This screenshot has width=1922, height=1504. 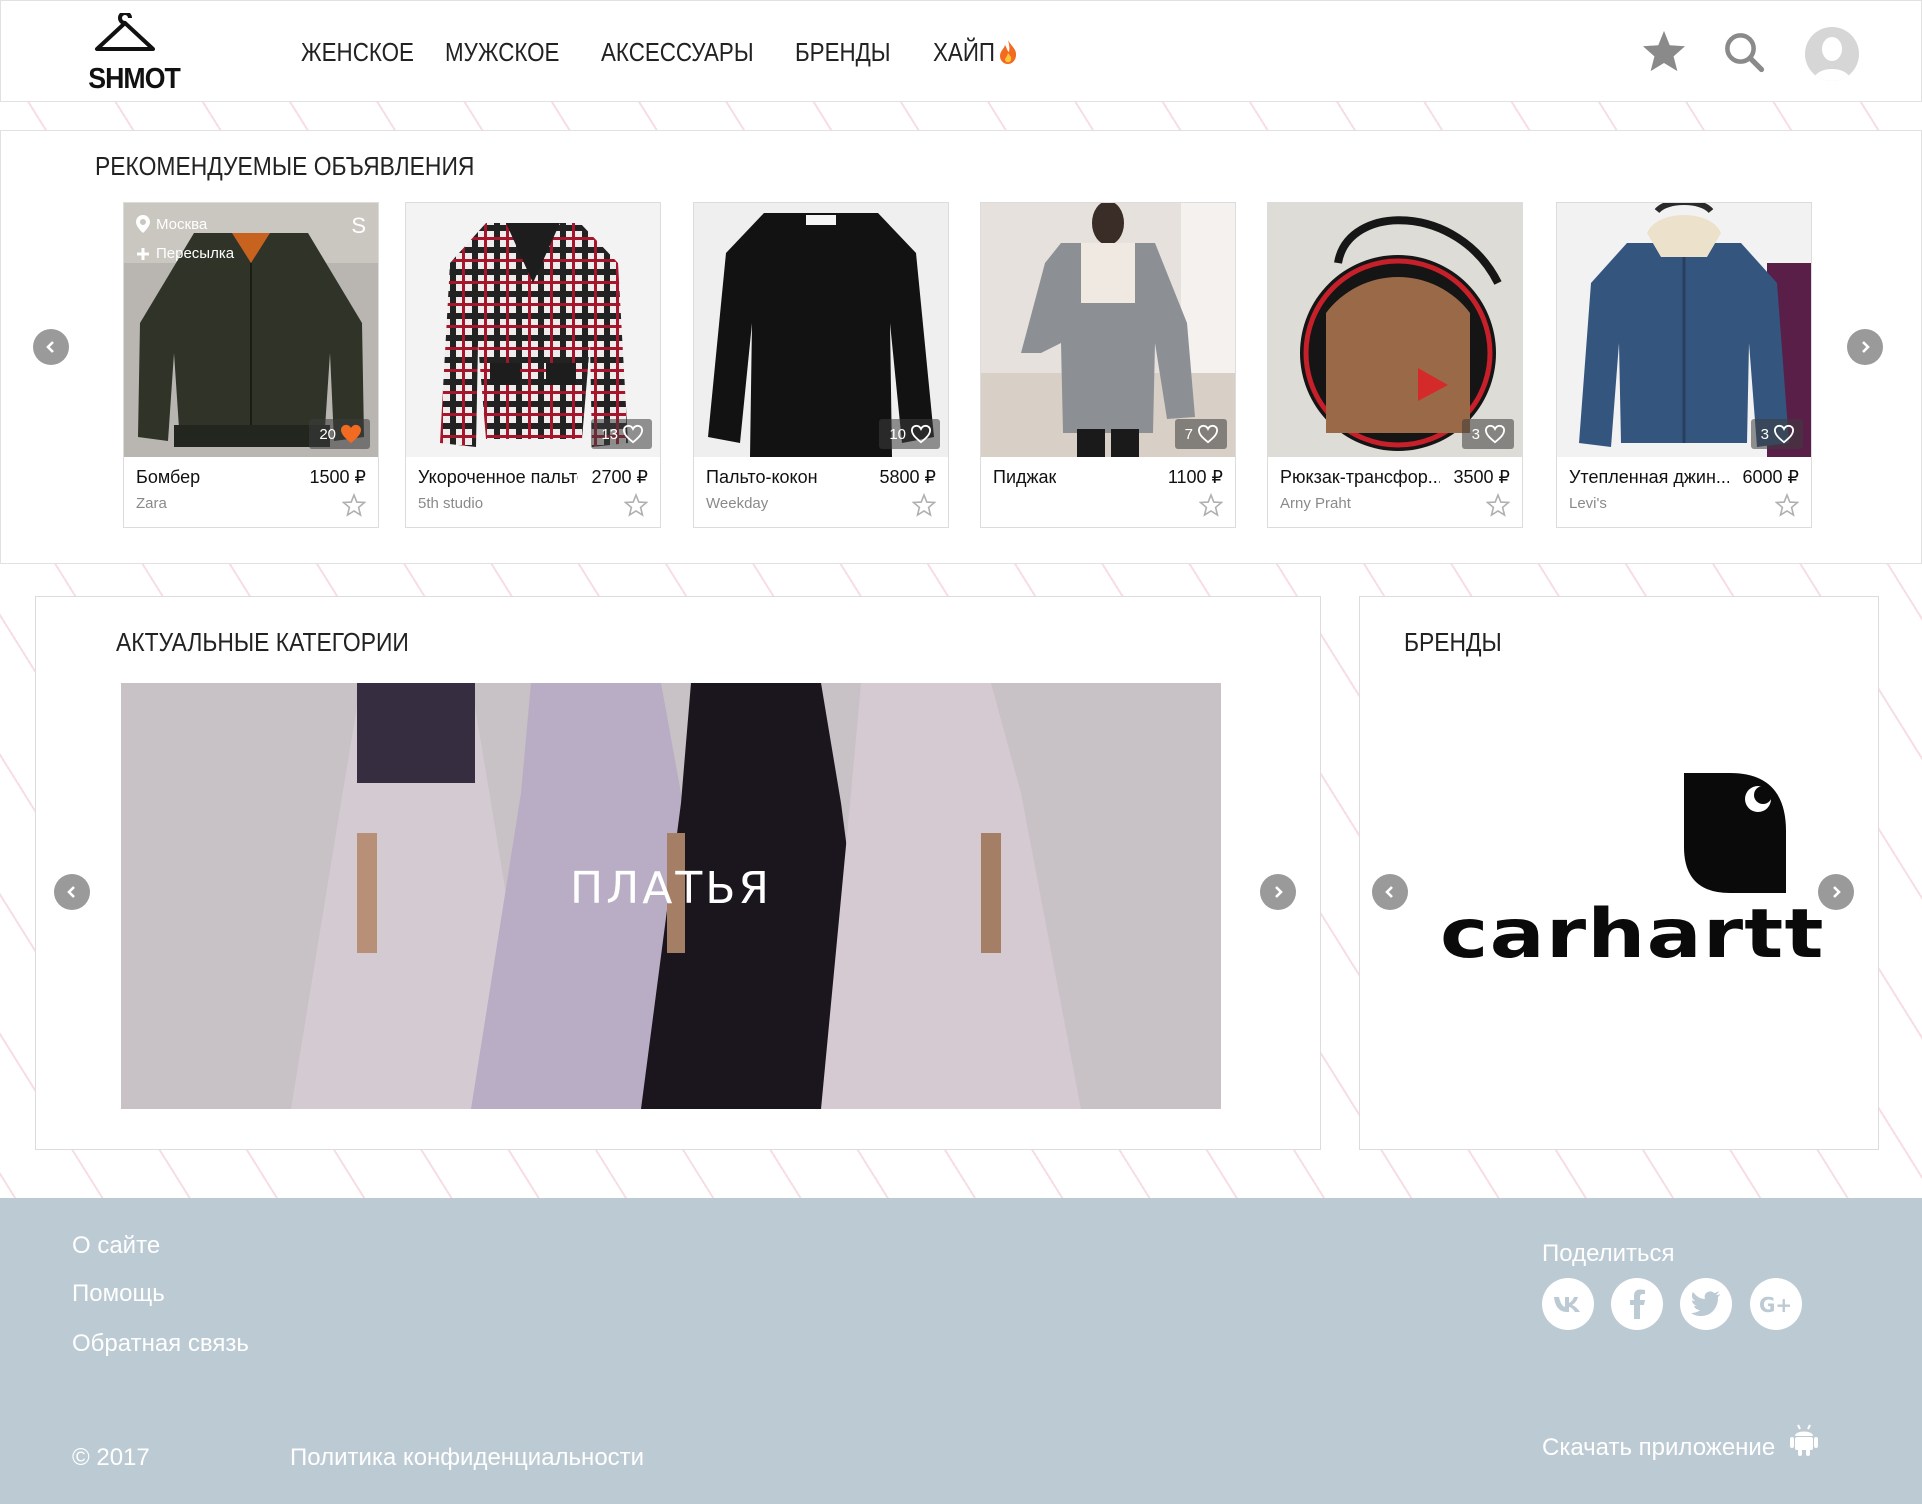 What do you see at coordinates (134, 79) in the screenshot?
I see `logo-text: SHMOT` at bounding box center [134, 79].